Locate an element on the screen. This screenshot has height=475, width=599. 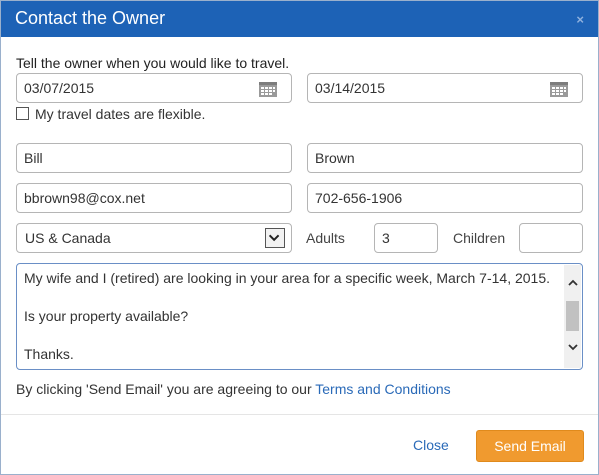
adults-label: Adults is located at coordinates (325, 238).